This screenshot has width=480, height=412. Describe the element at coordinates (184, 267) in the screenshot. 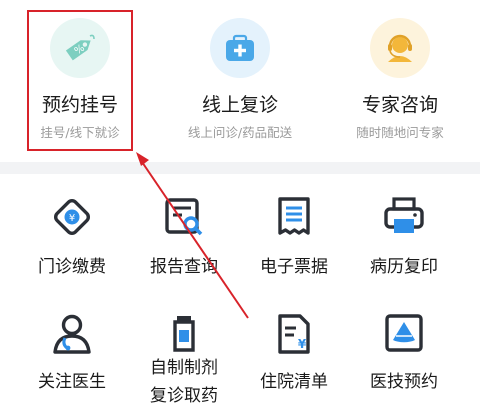

I see `grid-item-label: 报告查询` at that location.